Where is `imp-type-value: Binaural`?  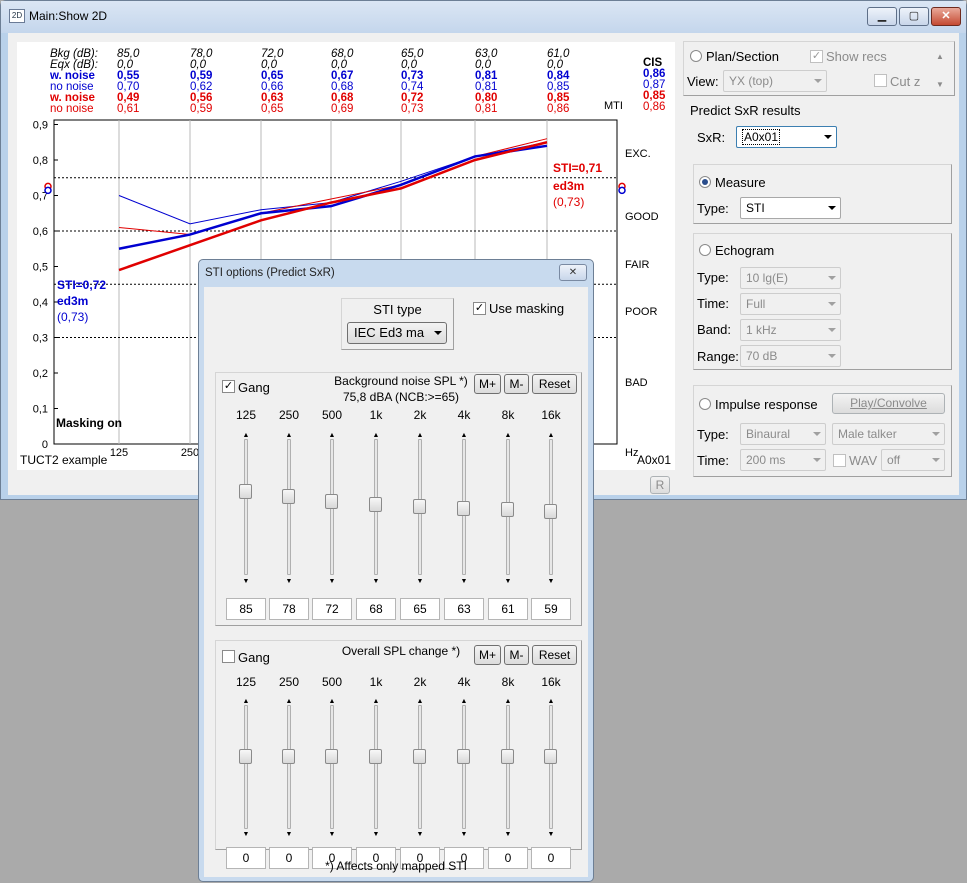
imp-type-value: Binaural is located at coordinates (768, 434).